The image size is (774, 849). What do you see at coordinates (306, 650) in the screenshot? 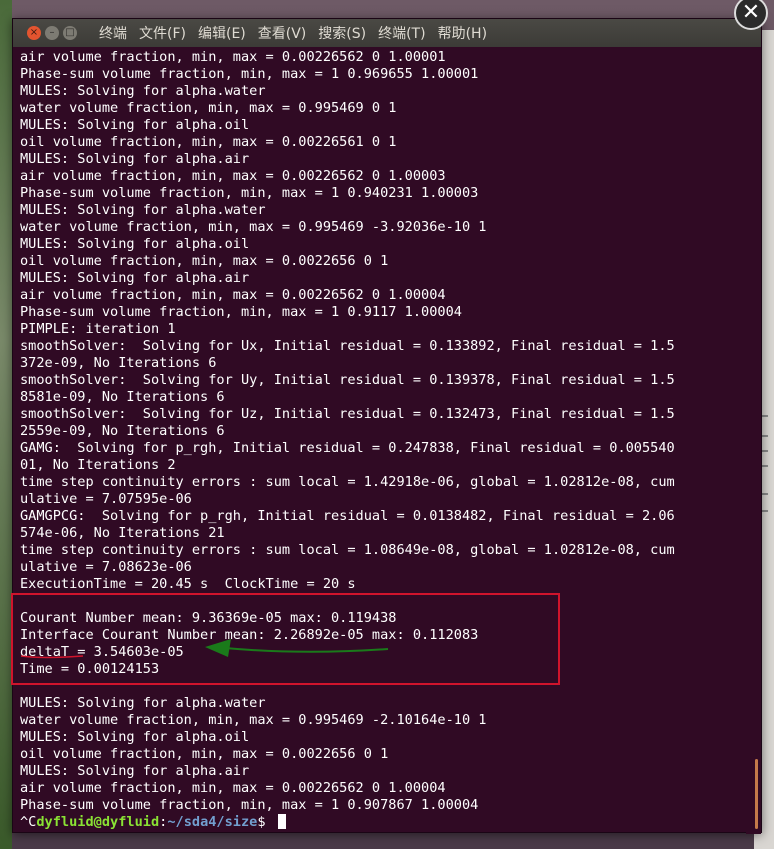
I see `arrow-shaft-icon` at bounding box center [306, 650].